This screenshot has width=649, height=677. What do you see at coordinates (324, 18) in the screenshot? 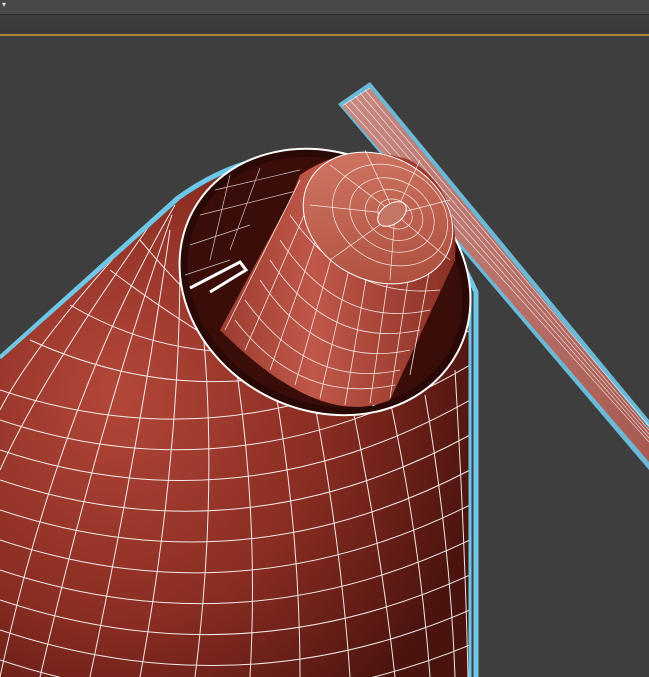
I see `top-toolbar: ▾` at bounding box center [324, 18].